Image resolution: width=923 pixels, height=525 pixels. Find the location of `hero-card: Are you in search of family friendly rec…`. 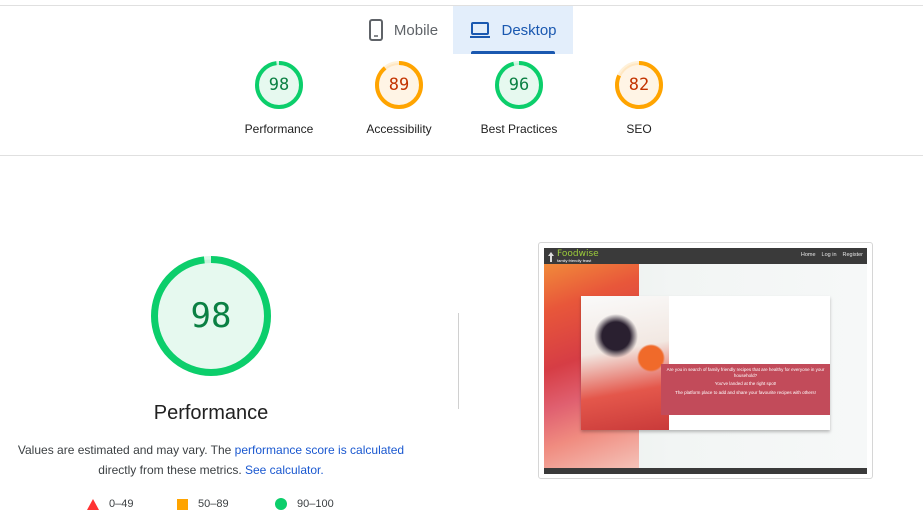

hero-card: Are you in search of family friendly rec… is located at coordinates (705, 363).